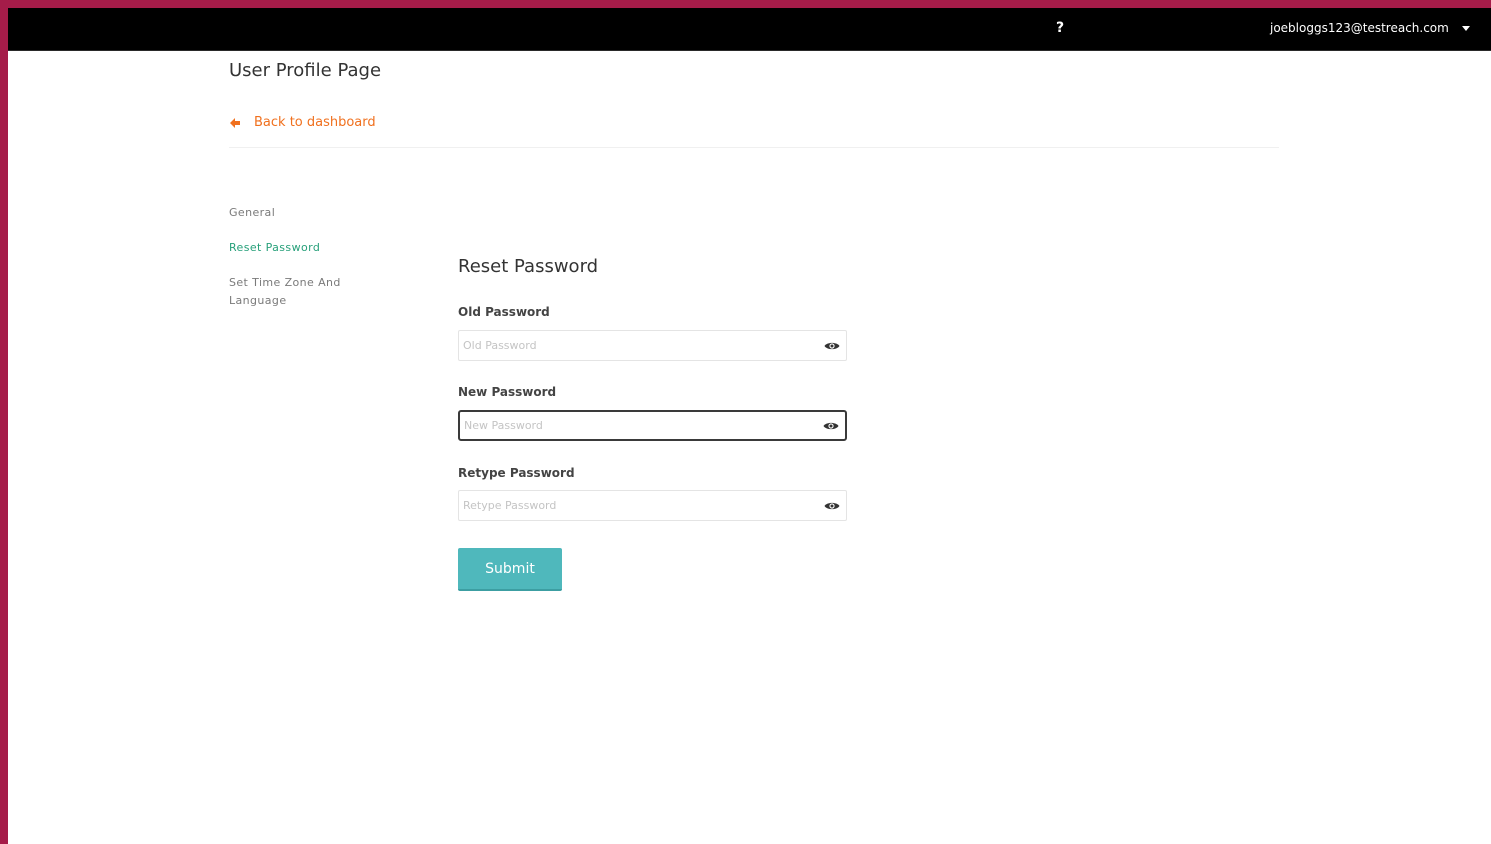  What do you see at coordinates (749, 29) in the screenshot?
I see `top-navigation-bar: ? joebloggs123@testreach.com` at bounding box center [749, 29].